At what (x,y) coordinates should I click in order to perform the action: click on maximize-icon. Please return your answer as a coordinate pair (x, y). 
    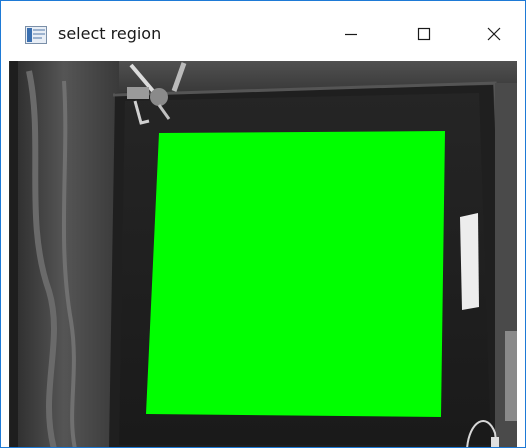
    Looking at the image, I should click on (424, 35).